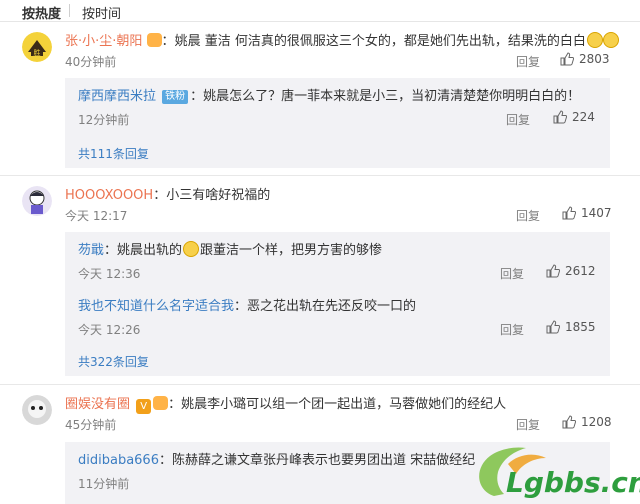  I want to click on reply-text-line: 摩西摩西米拉 铁粉 ：姚晨怎么了？唐一菲本来就是小三，当初清清楚楚你明明白白的！, so click(329, 96).